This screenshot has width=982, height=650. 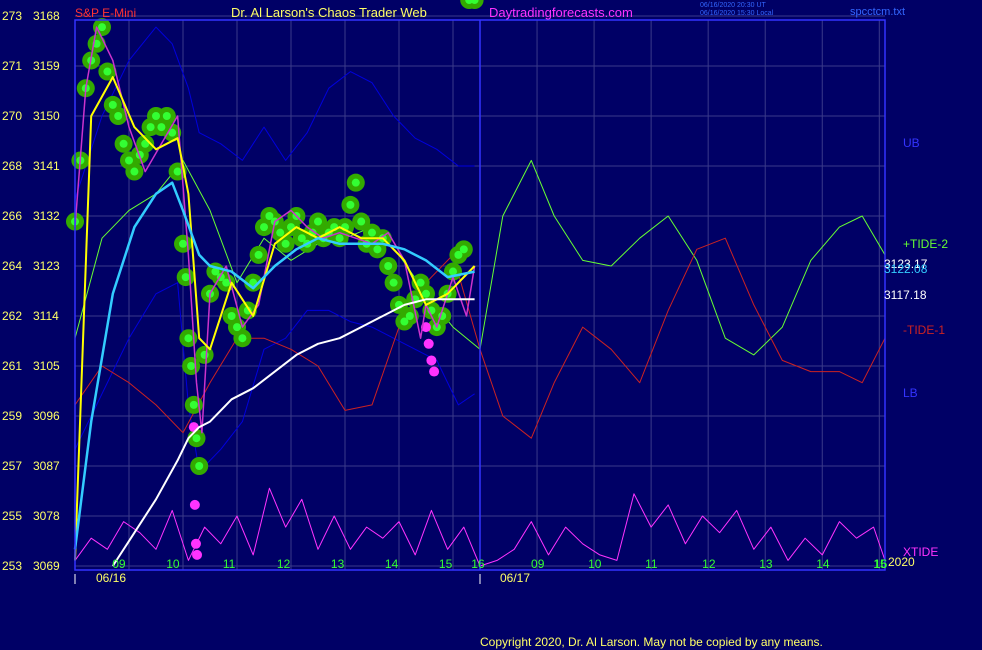 I want to click on date-label: 06/16, so click(x=111, y=578).